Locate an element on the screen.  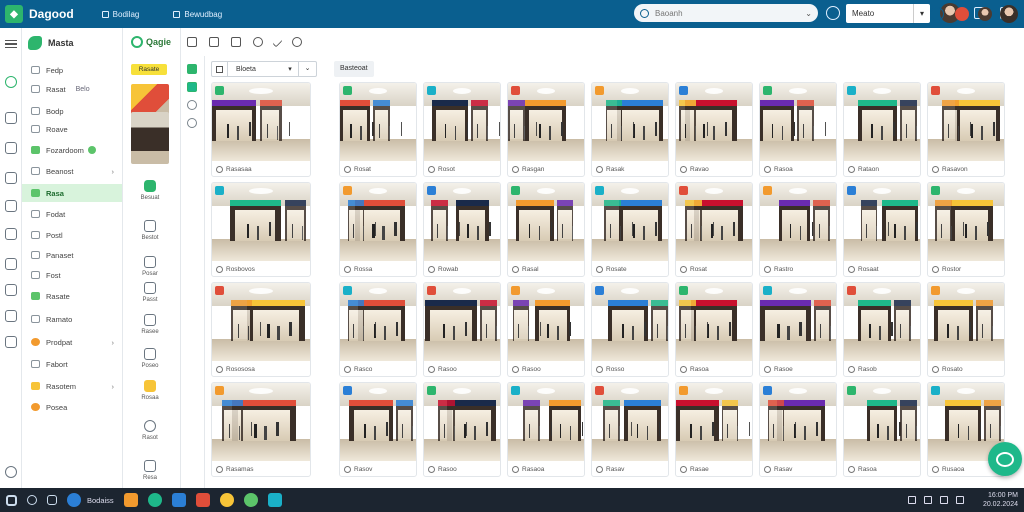
user-avatar is located at coordinates (1009, 14).